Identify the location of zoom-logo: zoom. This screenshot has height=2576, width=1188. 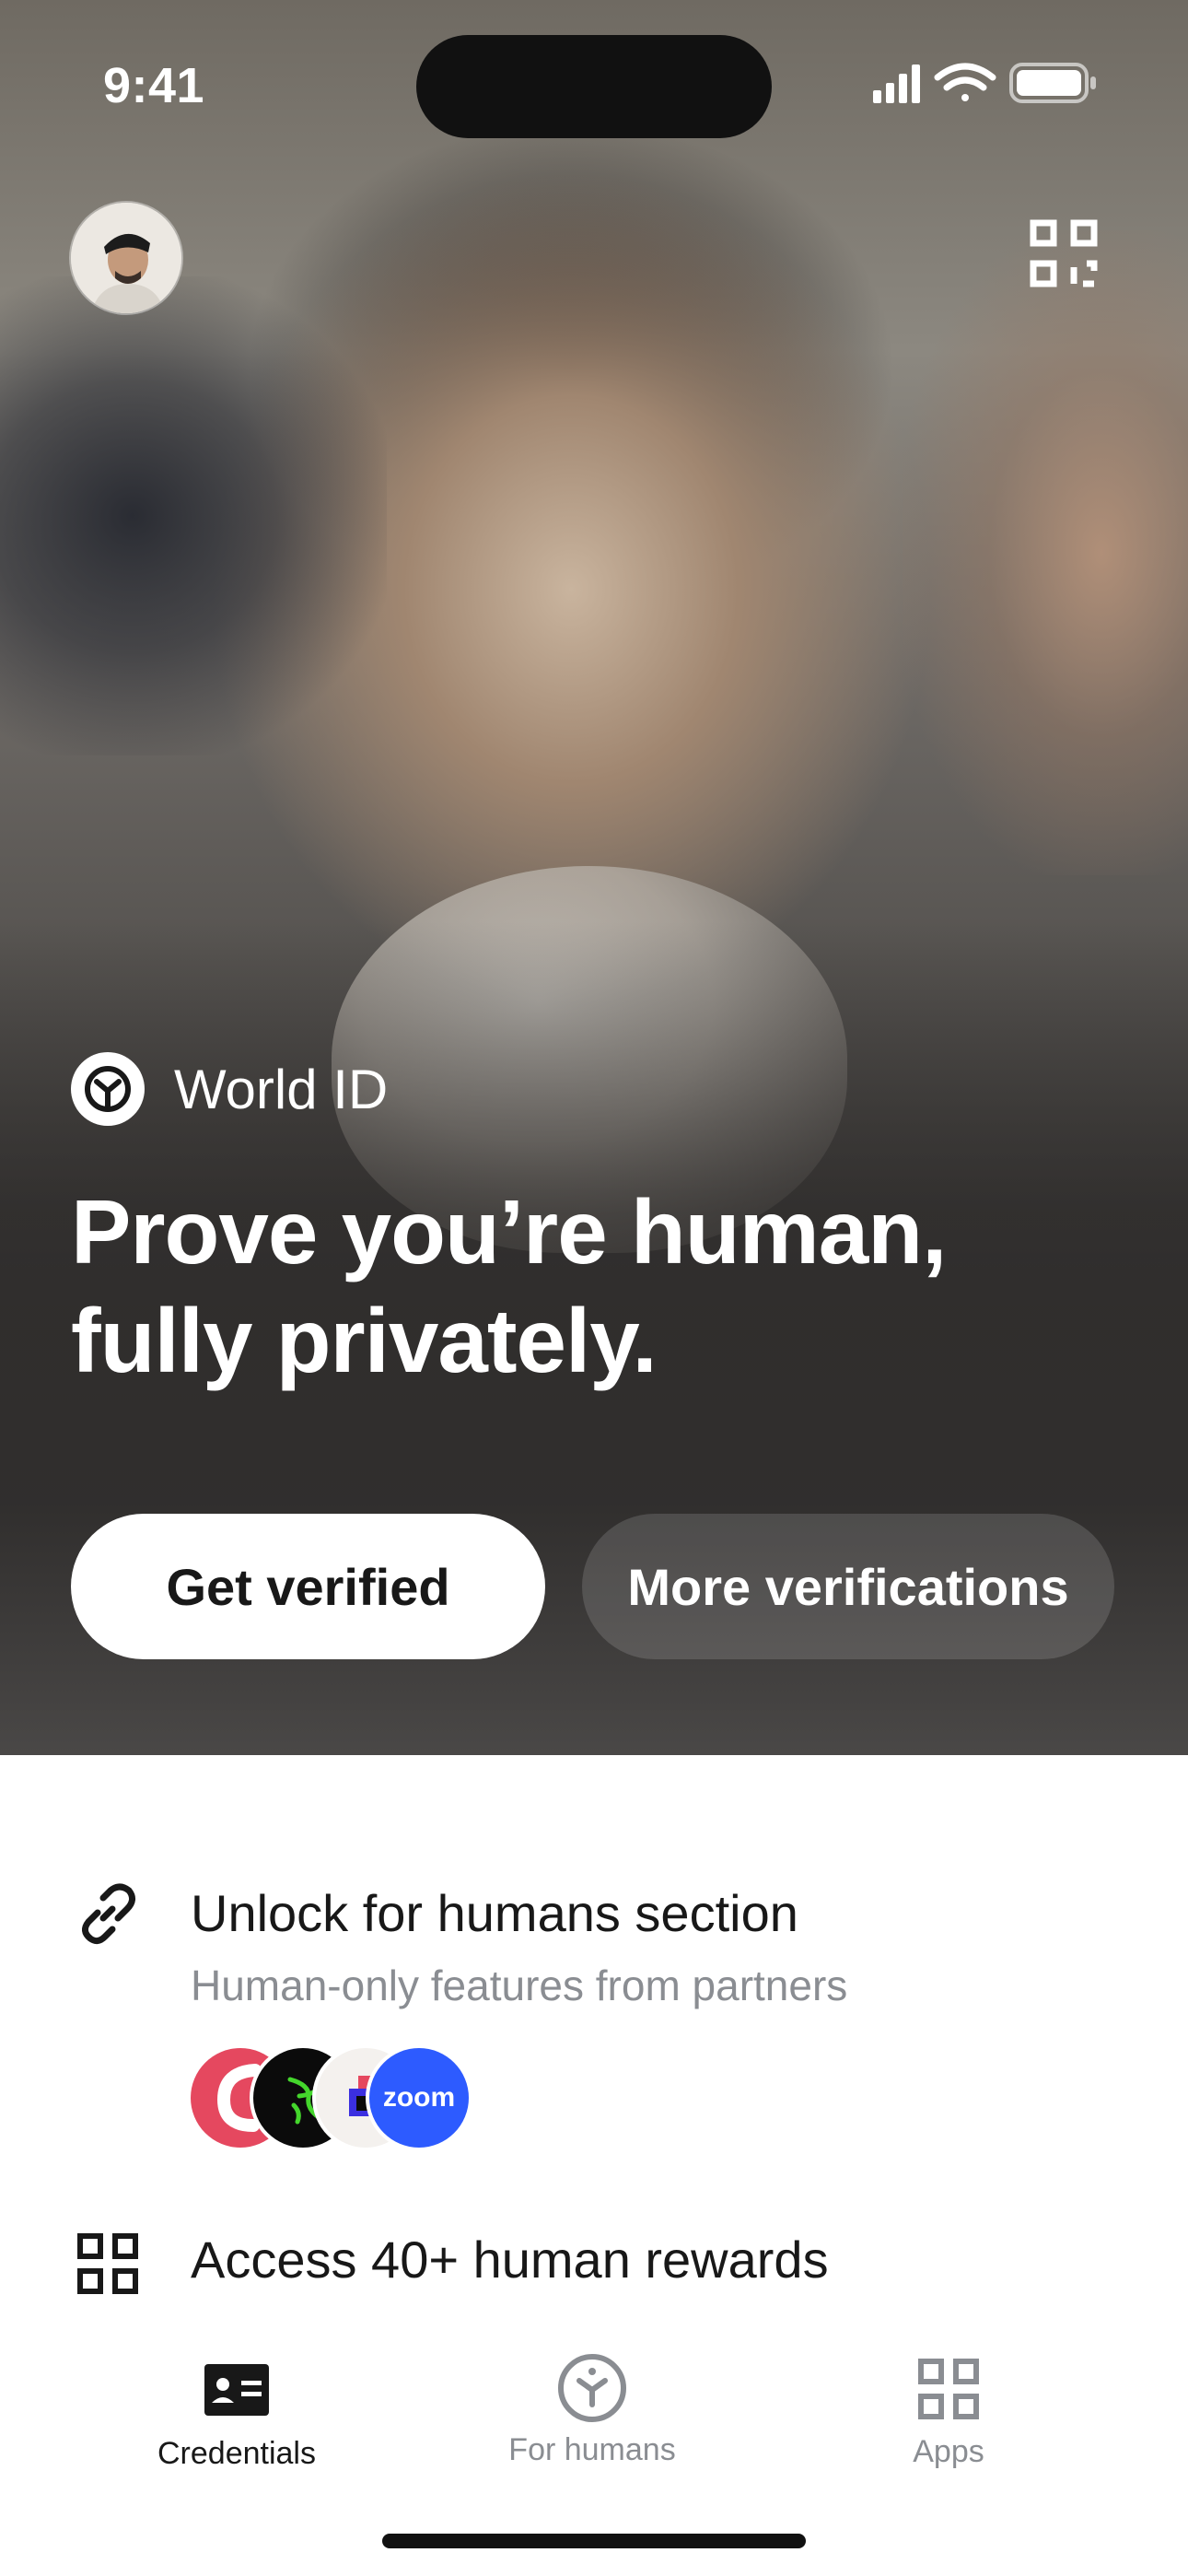
(419, 2098).